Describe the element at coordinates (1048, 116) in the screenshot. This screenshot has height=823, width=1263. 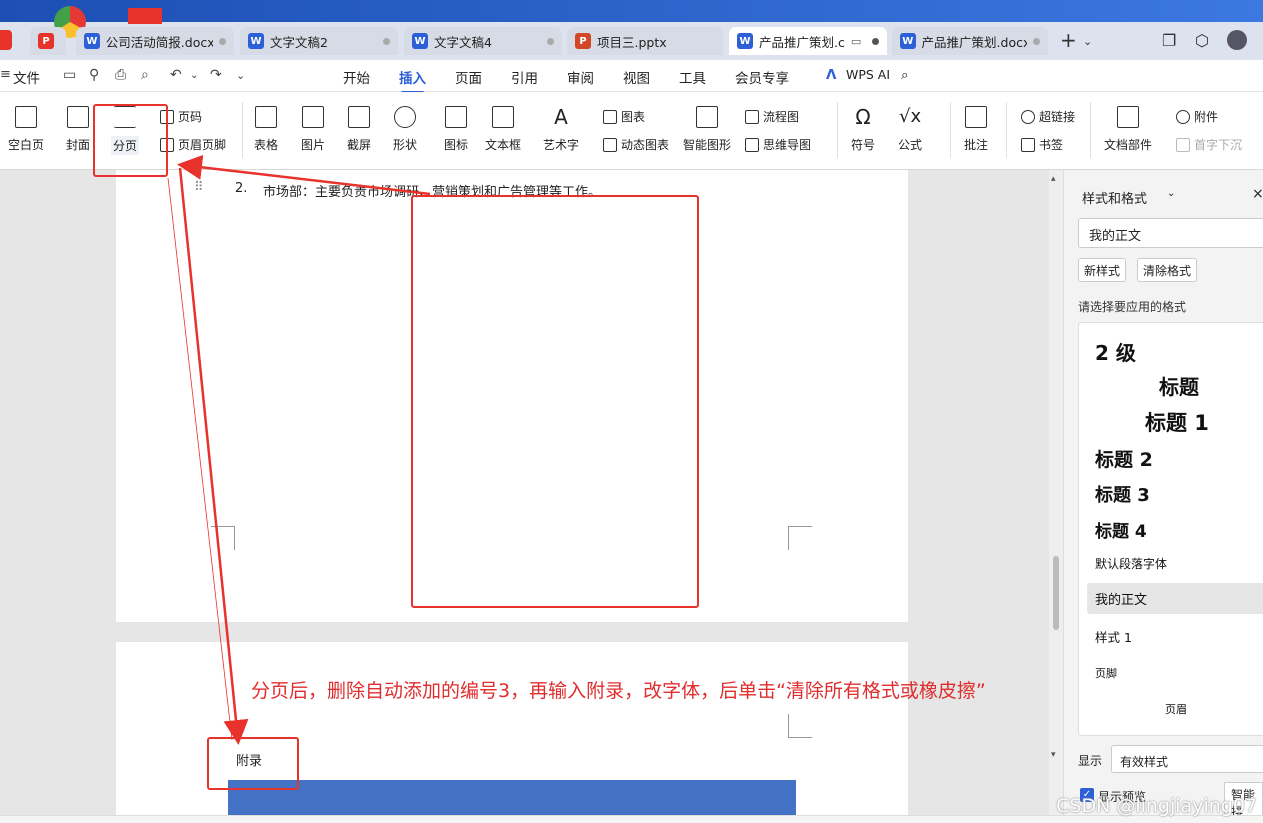
I see `hyperlink-button: 超链接` at that location.